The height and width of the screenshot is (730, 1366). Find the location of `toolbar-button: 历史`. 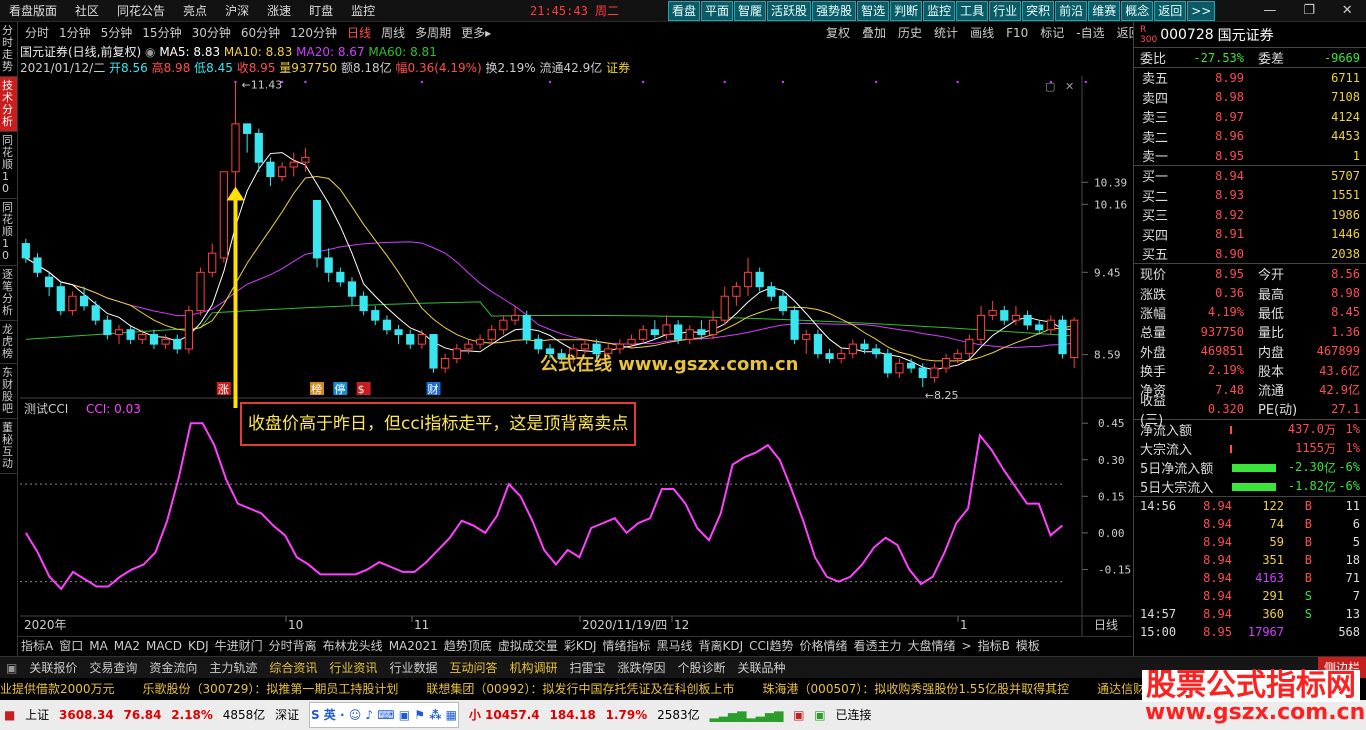

toolbar-button: 历史 is located at coordinates (910, 33).